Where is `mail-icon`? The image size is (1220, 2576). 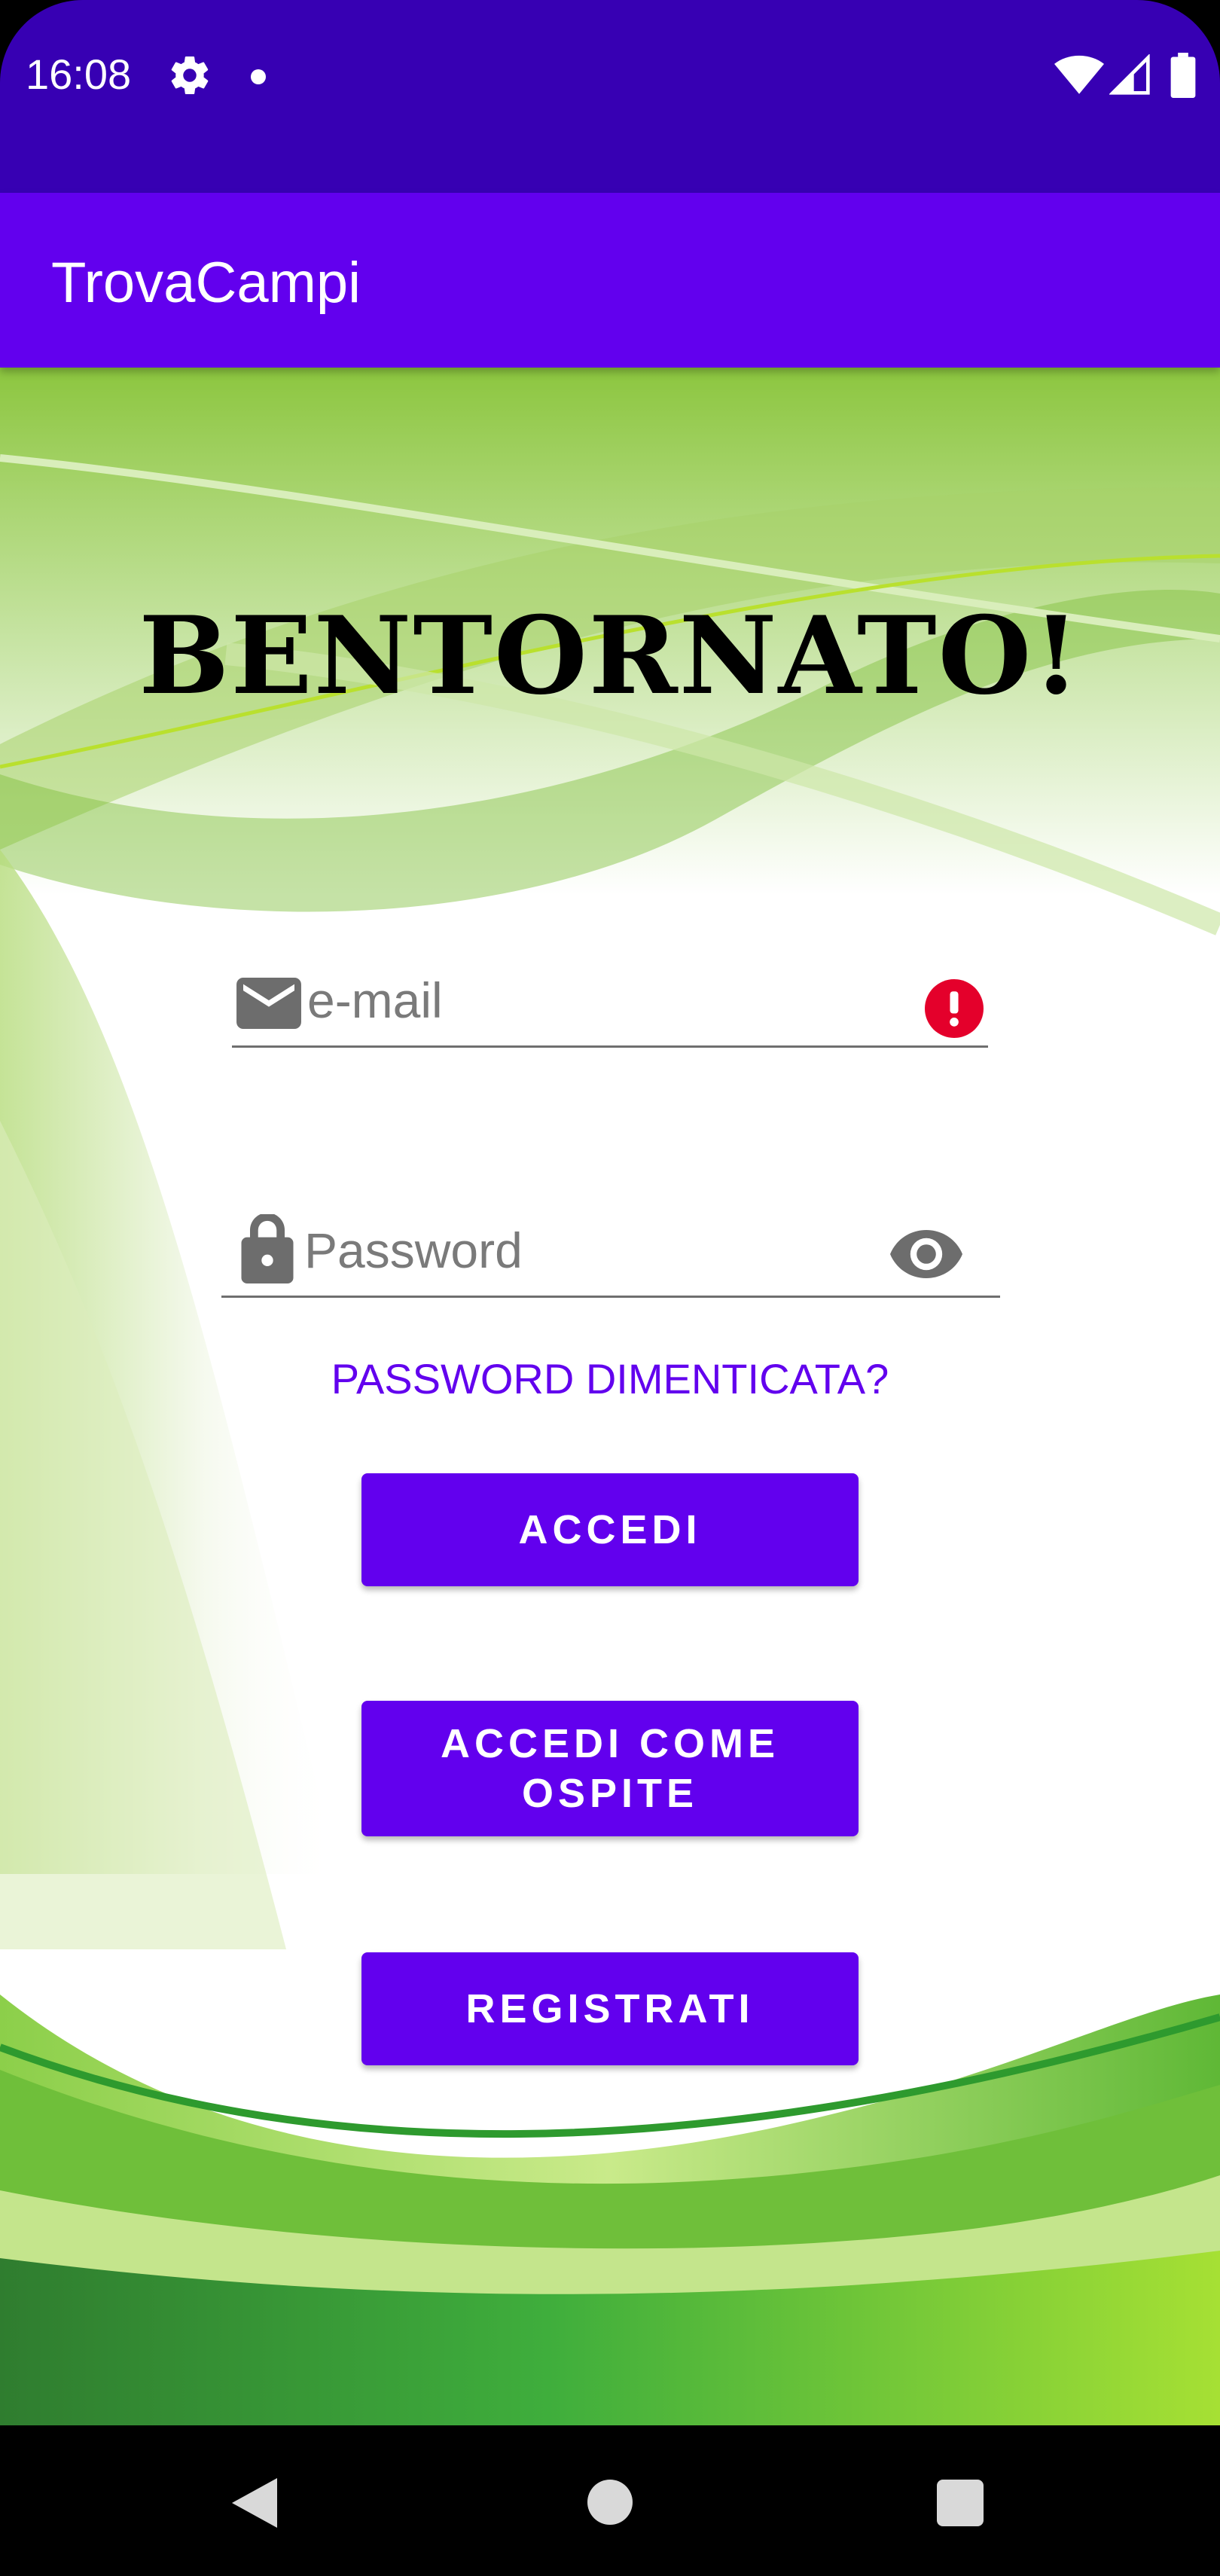
mail-icon is located at coordinates (268, 1004).